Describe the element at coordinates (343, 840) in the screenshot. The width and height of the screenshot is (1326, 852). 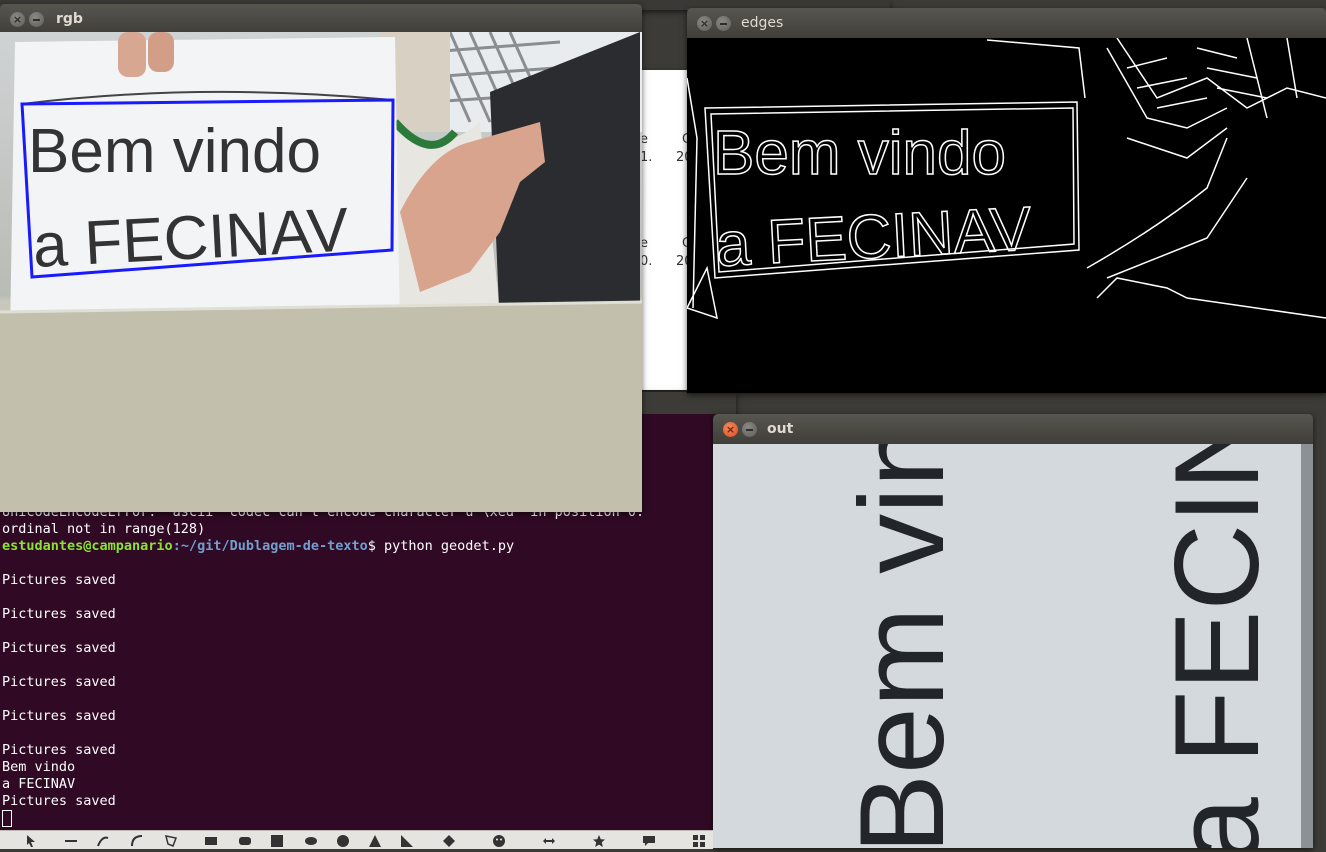
I see `circle-icon` at that location.